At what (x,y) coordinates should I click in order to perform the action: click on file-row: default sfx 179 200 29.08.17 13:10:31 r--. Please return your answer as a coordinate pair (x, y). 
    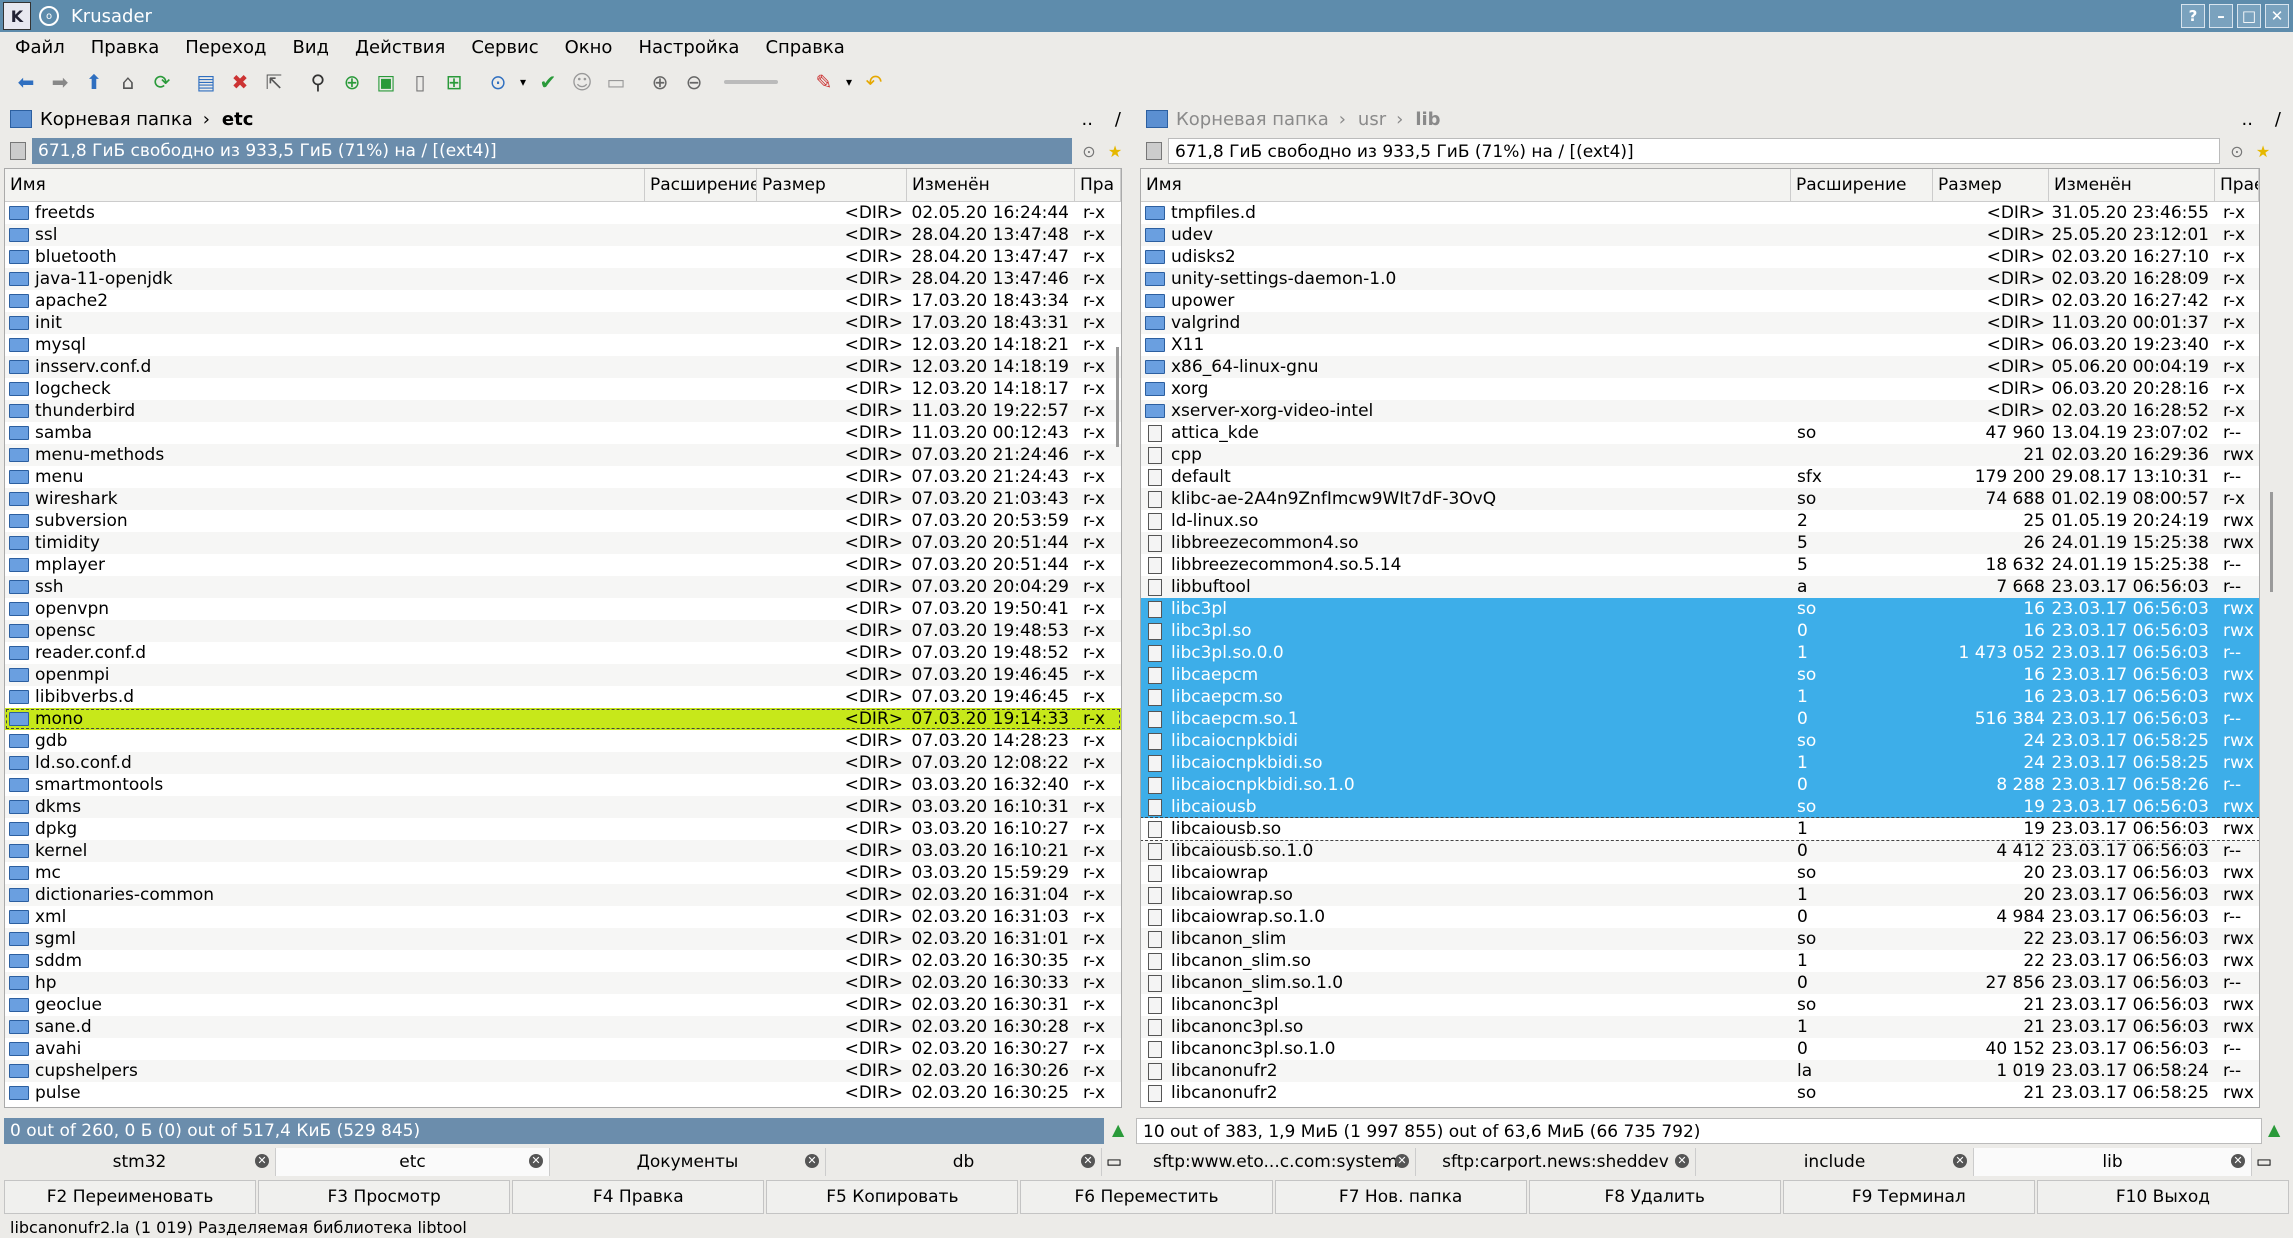
    Looking at the image, I should click on (1700, 477).